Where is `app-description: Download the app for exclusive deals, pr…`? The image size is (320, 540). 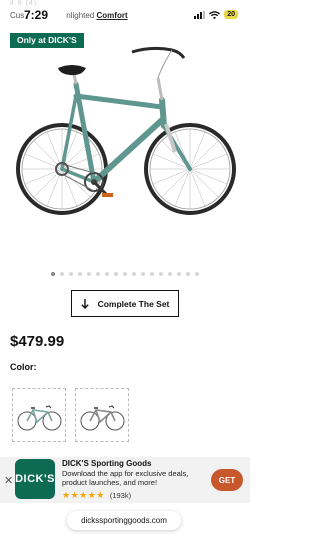
app-description: Download the app for exclusive deals, pr… is located at coordinates (125, 478).